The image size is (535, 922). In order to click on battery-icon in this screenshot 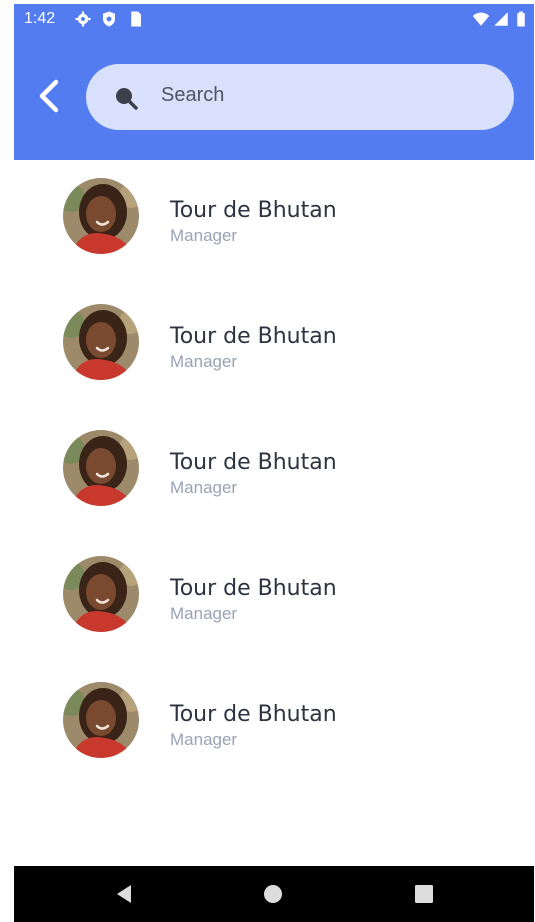, I will do `click(521, 19)`.